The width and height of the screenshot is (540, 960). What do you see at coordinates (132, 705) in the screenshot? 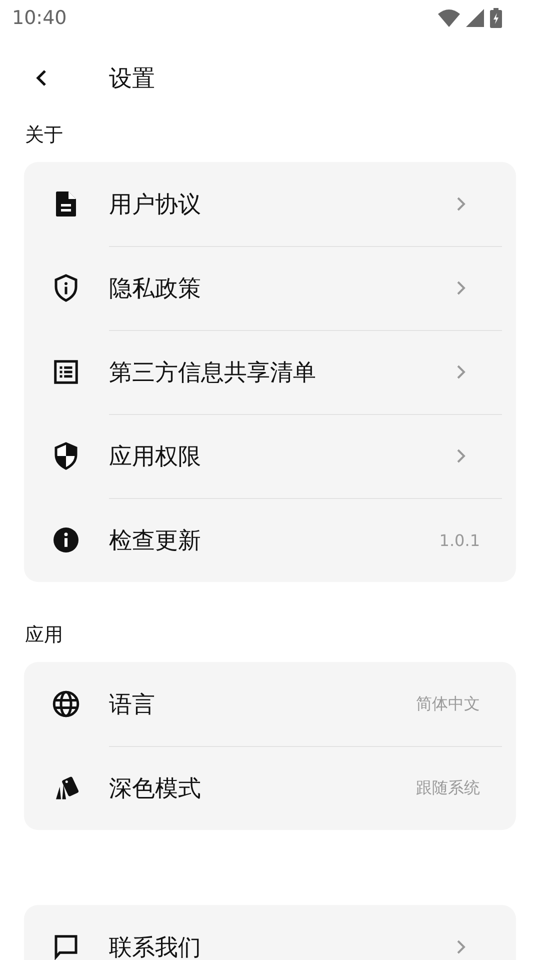
I see `item-label: 语言` at bounding box center [132, 705].